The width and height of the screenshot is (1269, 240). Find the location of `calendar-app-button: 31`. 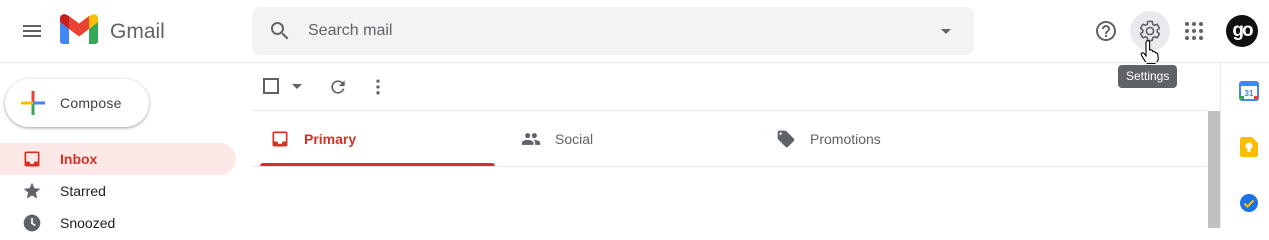

calendar-app-button: 31 is located at coordinates (1249, 91).